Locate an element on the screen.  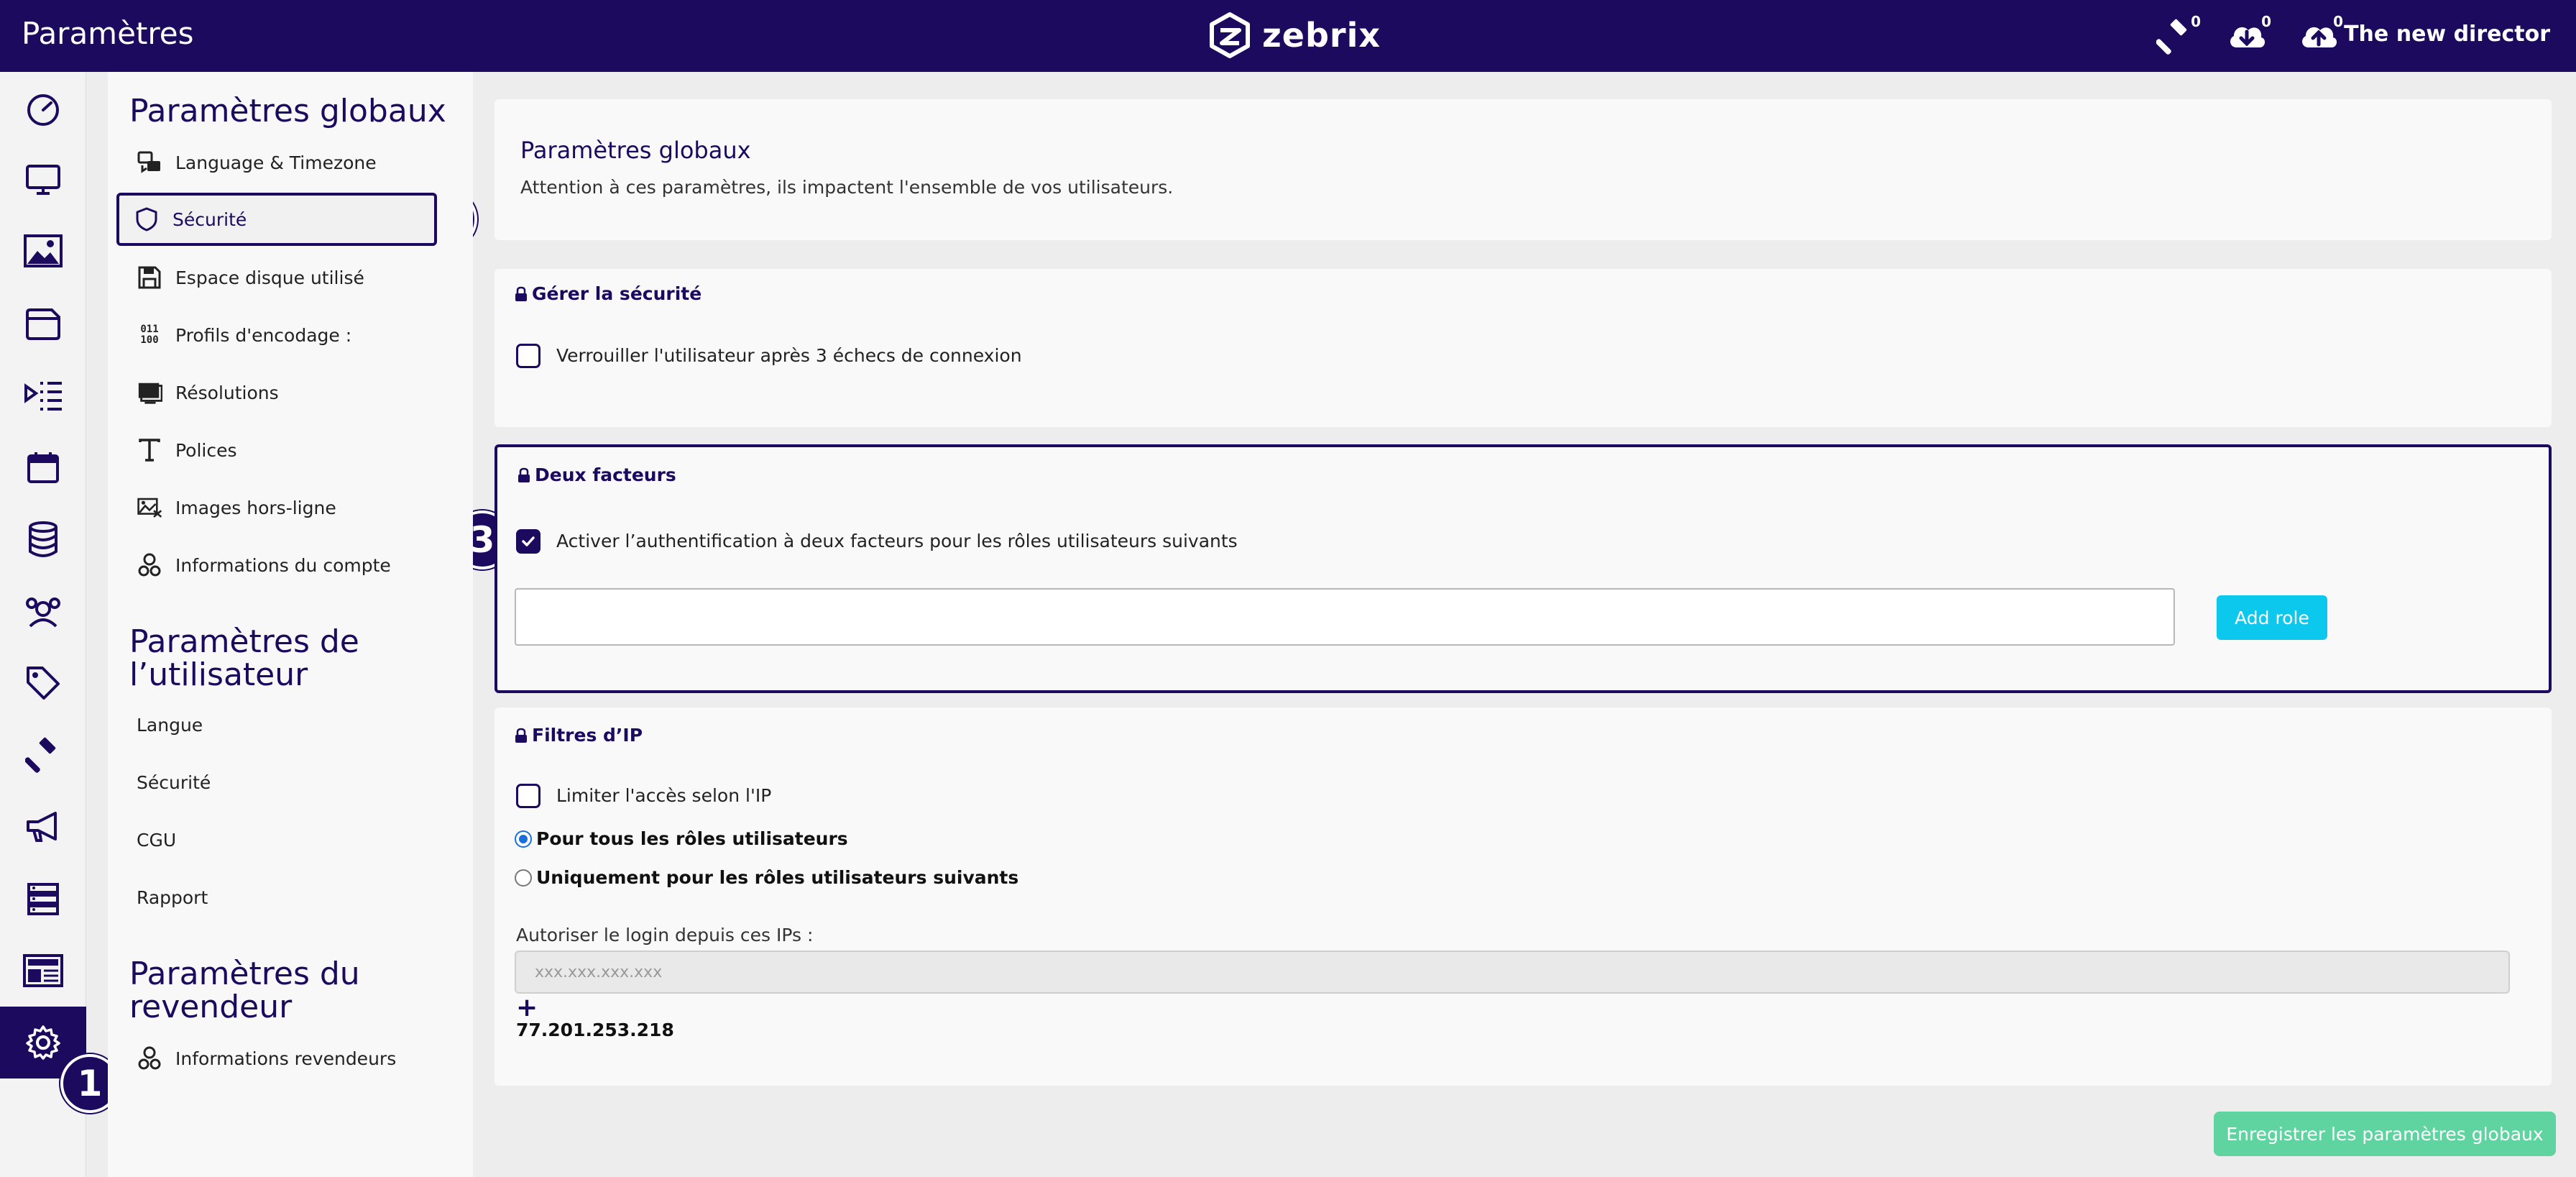
settings-icon is located at coordinates (43, 1042).